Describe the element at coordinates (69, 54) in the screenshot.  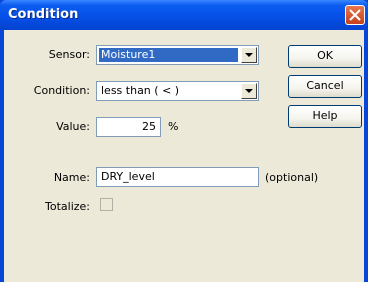
I see `sensor-label: Sensor:` at that location.